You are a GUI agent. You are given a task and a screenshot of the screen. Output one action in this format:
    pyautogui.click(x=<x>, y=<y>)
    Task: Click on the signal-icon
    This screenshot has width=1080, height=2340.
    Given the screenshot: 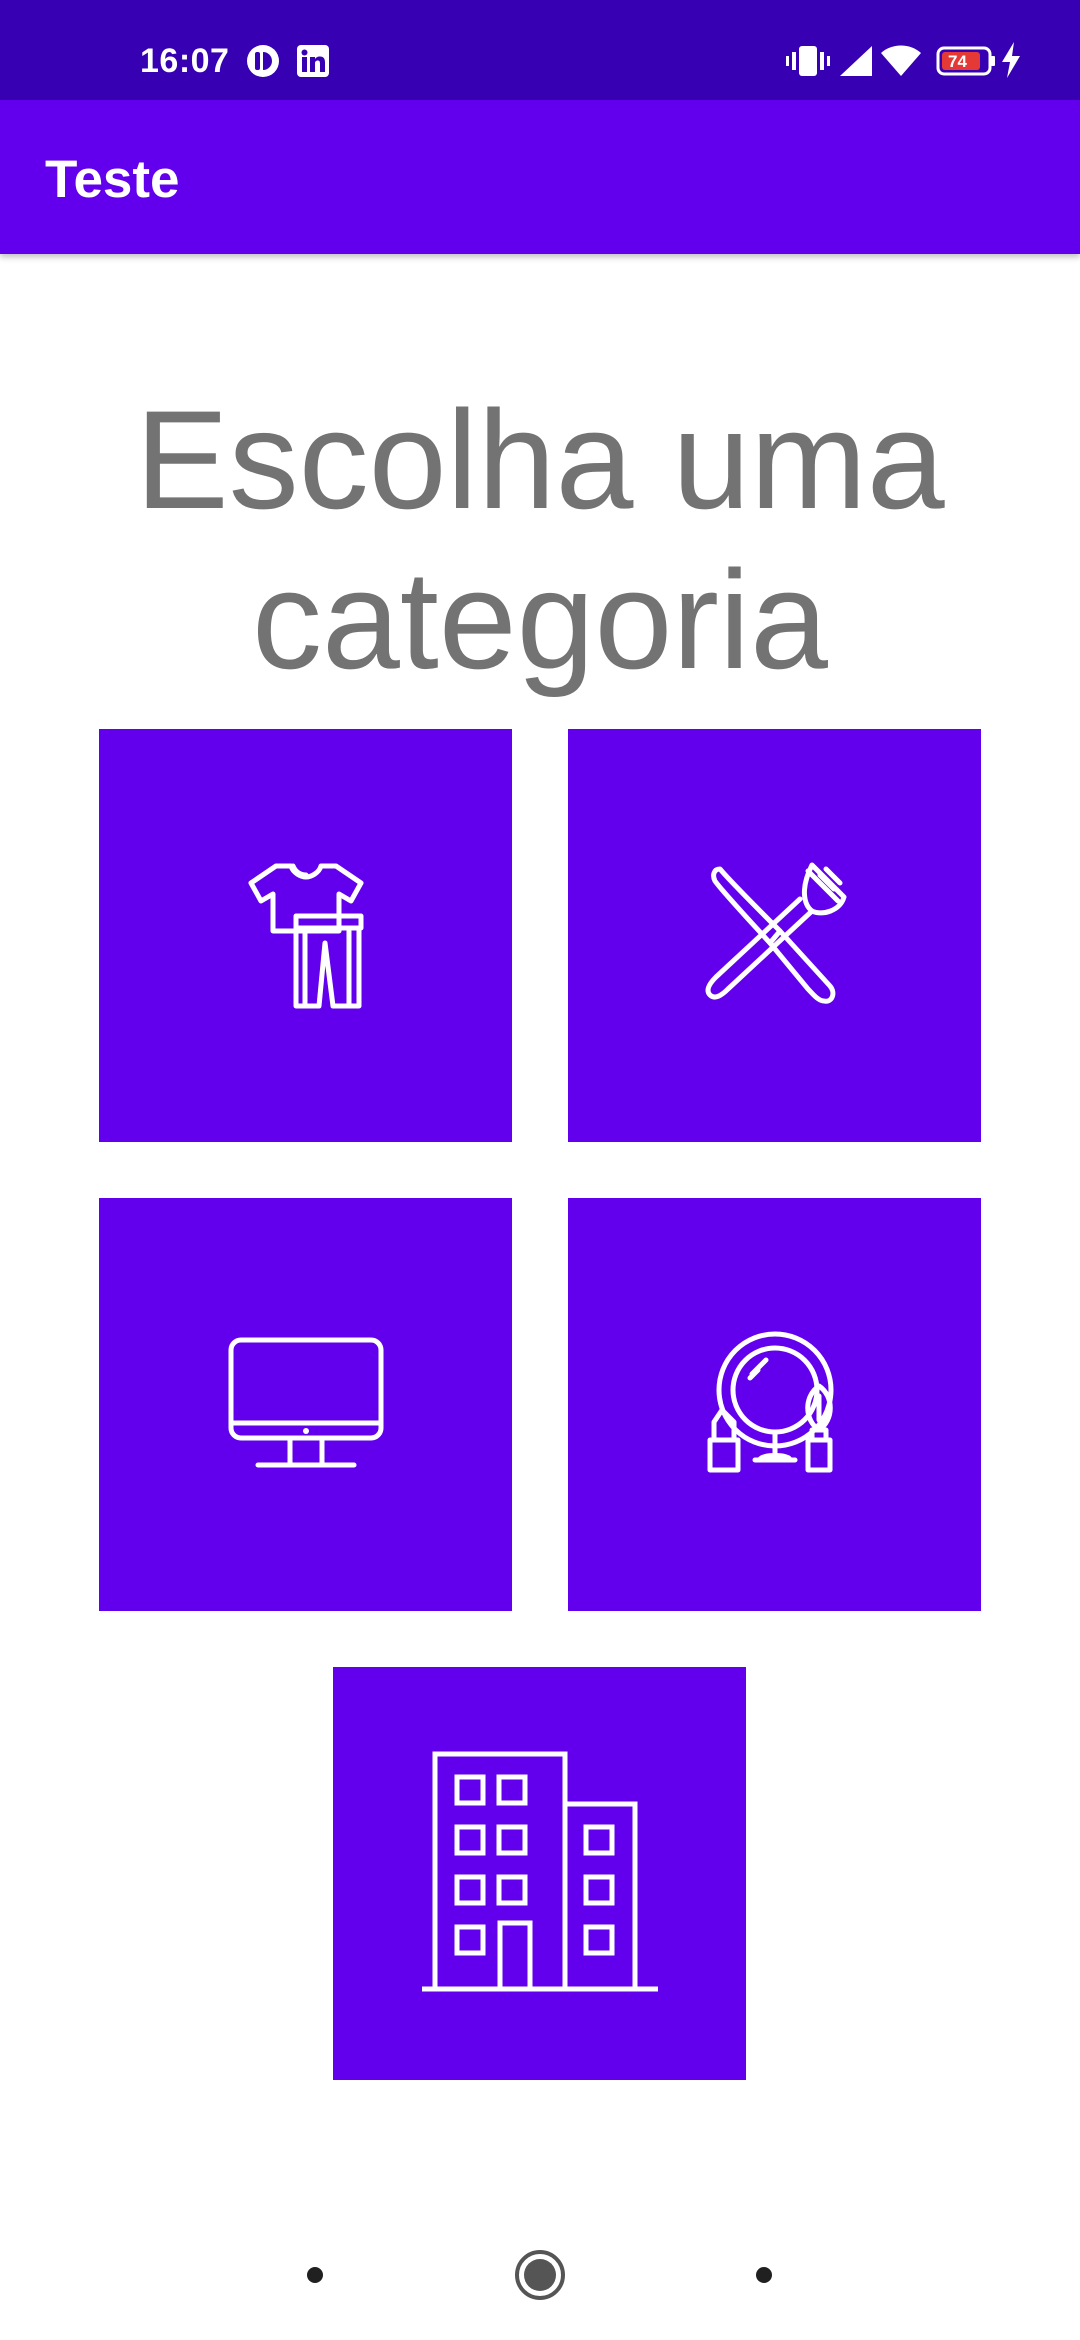 What is the action you would take?
    pyautogui.click(x=856, y=63)
    